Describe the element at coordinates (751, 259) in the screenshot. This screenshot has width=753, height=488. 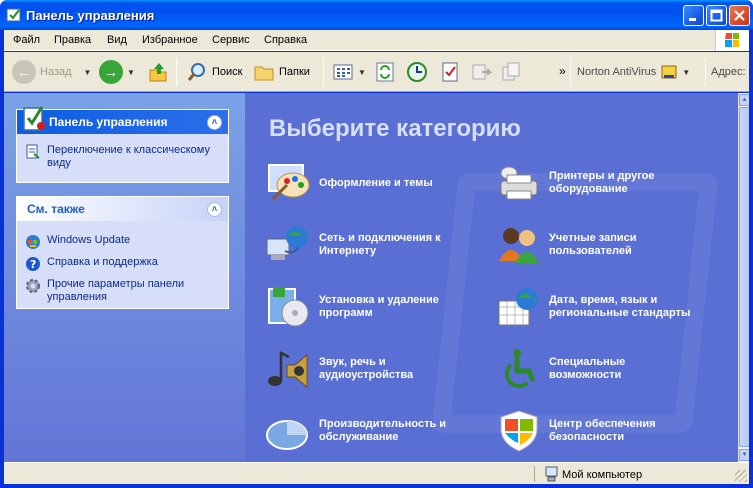
I see `window-frame-right` at that location.